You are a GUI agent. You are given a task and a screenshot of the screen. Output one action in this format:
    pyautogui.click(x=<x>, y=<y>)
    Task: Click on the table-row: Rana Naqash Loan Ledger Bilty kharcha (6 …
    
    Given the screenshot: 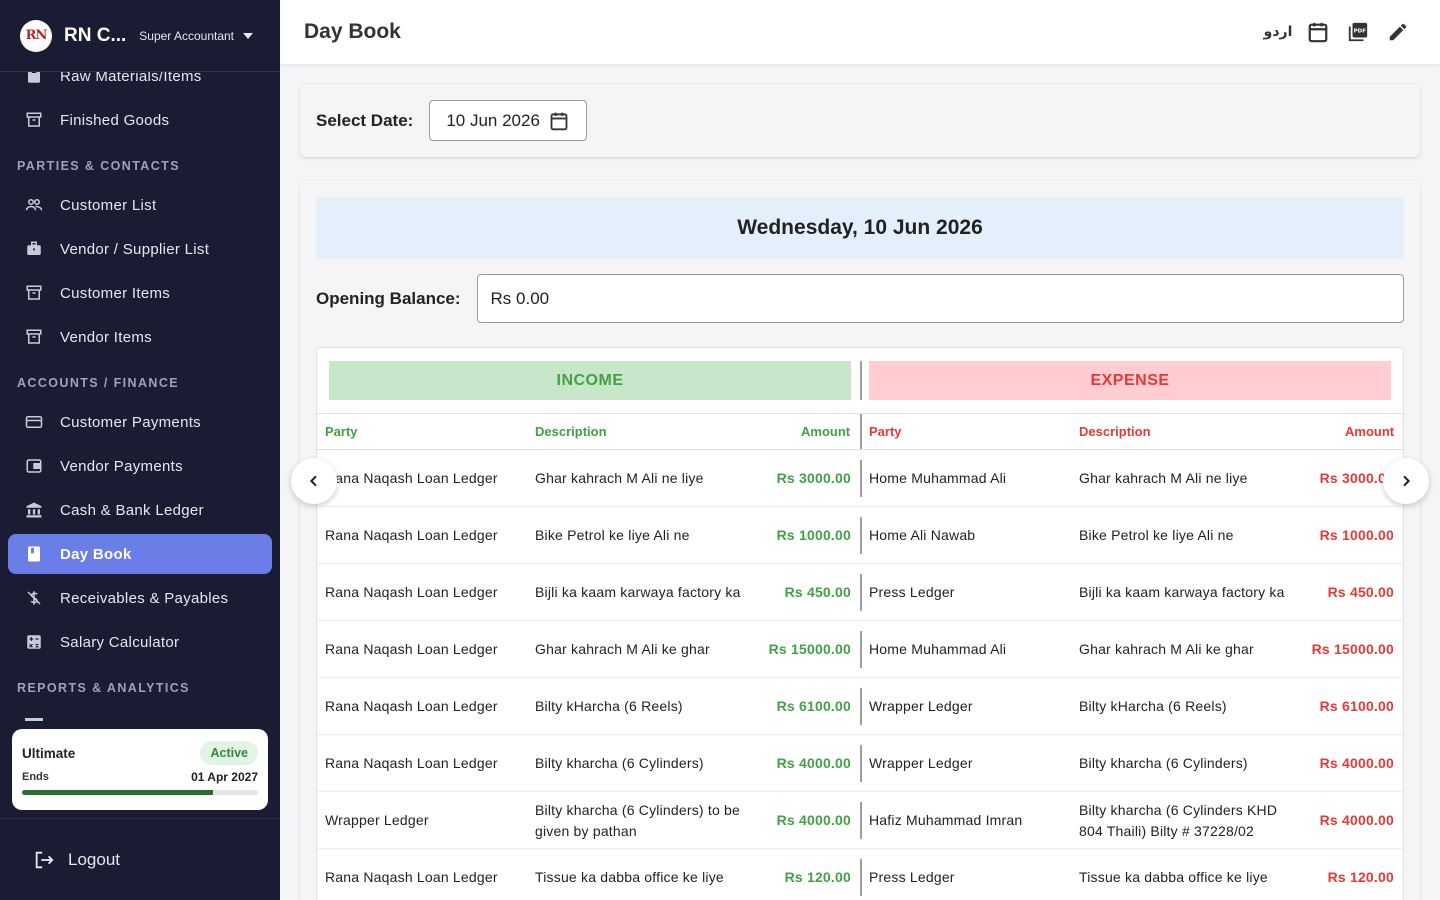 What is the action you would take?
    pyautogui.click(x=860, y=763)
    